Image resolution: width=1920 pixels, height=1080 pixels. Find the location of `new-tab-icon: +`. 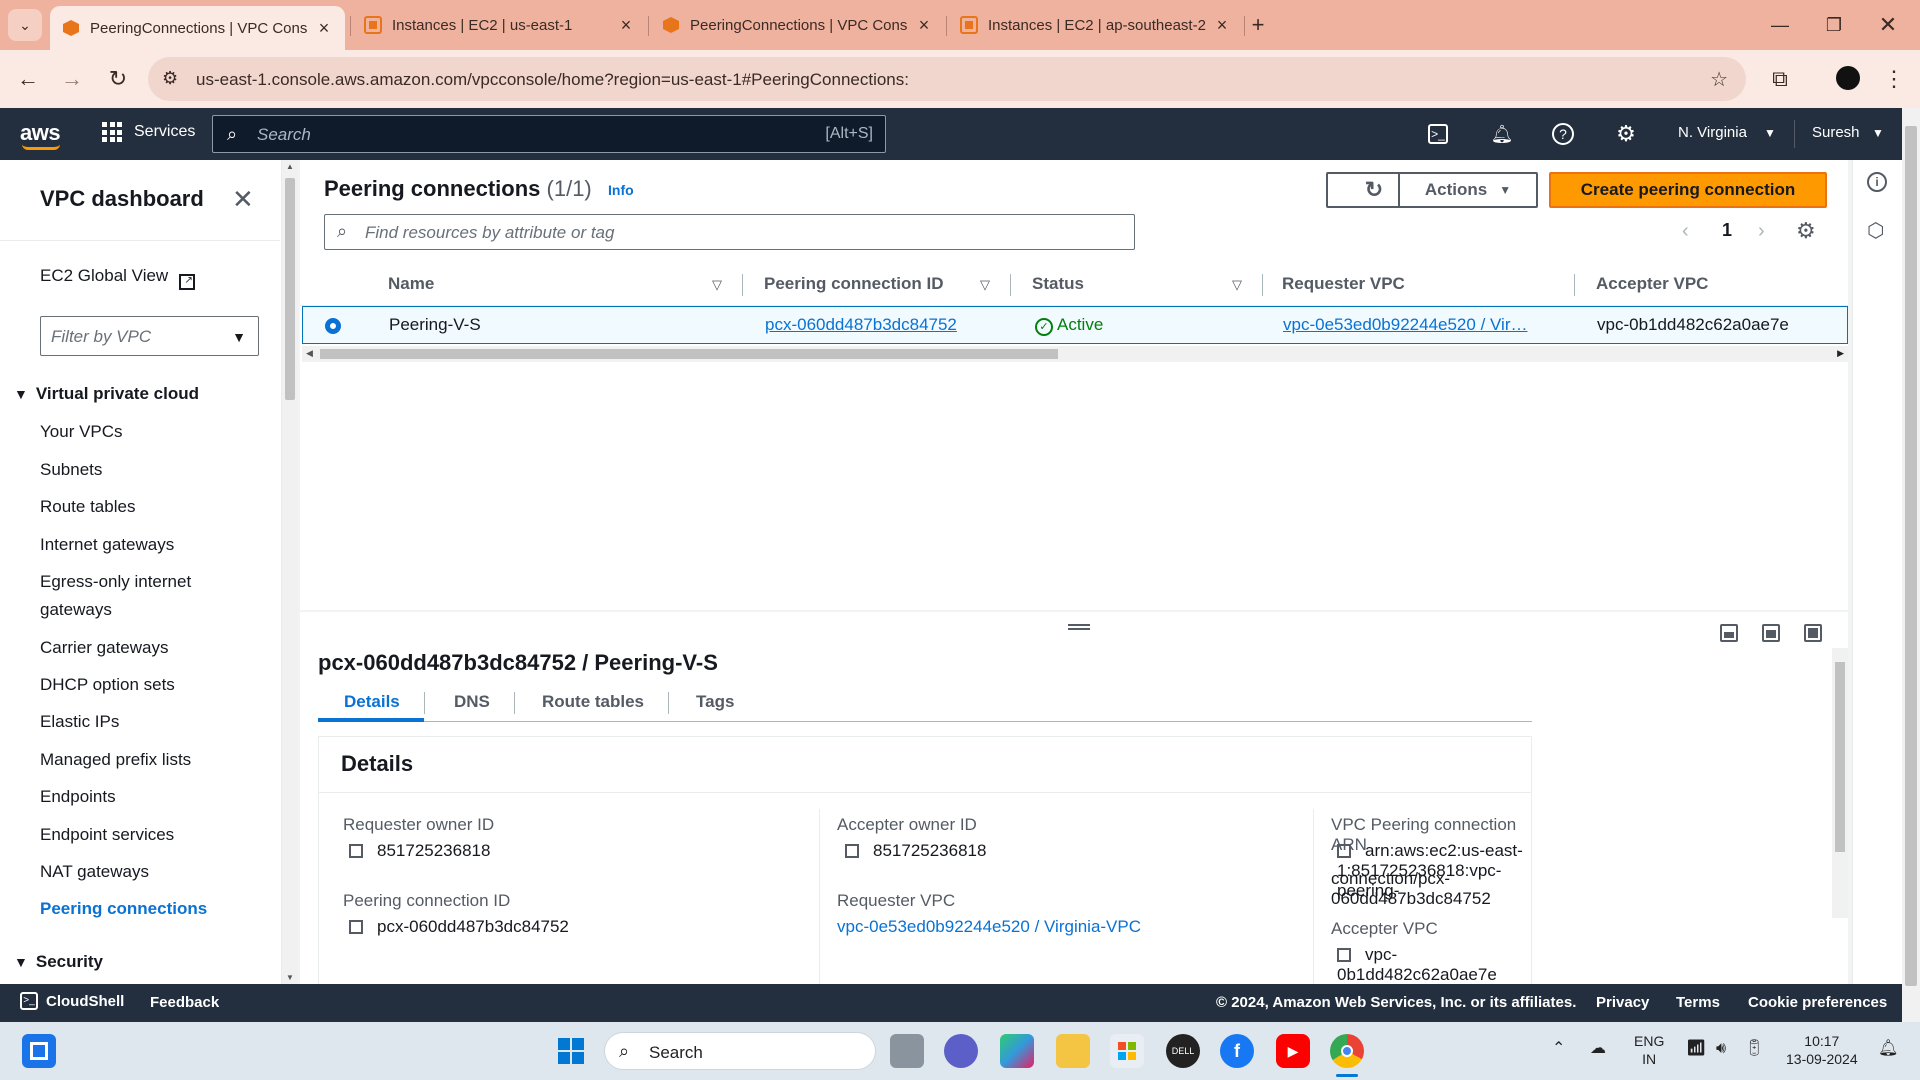

new-tab-icon: + is located at coordinates (1258, 25).